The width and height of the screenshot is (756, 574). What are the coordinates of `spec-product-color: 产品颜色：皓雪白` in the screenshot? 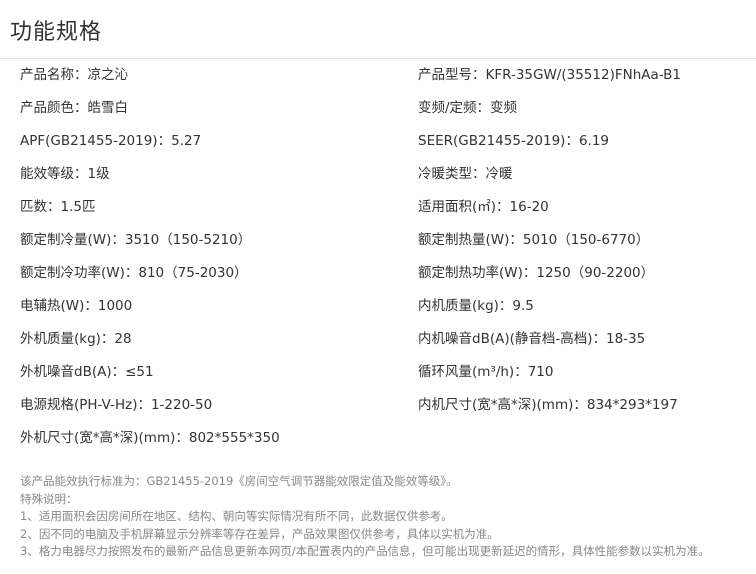 It's located at (74, 108).